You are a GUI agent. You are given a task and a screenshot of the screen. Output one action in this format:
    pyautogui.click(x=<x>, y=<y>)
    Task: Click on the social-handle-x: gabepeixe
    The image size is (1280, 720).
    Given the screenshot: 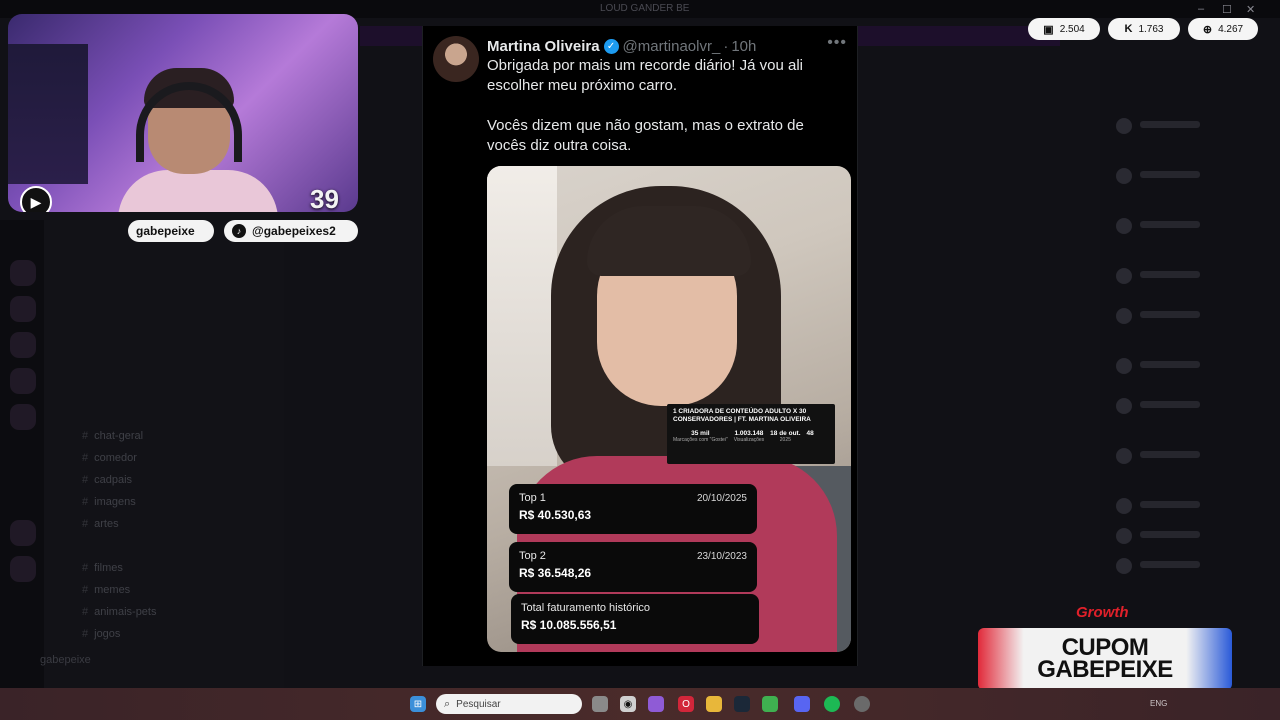 What is the action you would take?
    pyautogui.click(x=171, y=231)
    